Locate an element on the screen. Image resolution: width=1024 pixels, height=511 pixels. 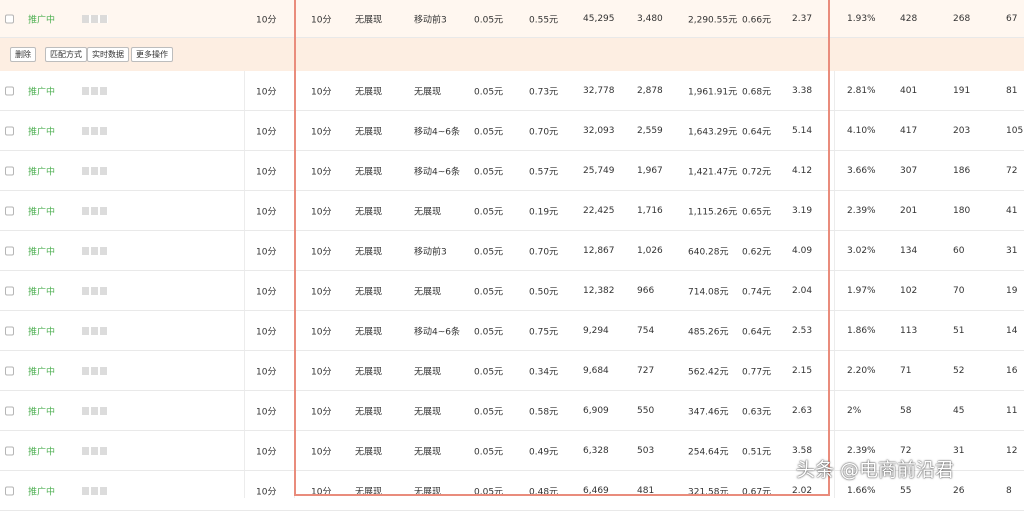
cell-c8: 481 is located at coordinates (646, 490).